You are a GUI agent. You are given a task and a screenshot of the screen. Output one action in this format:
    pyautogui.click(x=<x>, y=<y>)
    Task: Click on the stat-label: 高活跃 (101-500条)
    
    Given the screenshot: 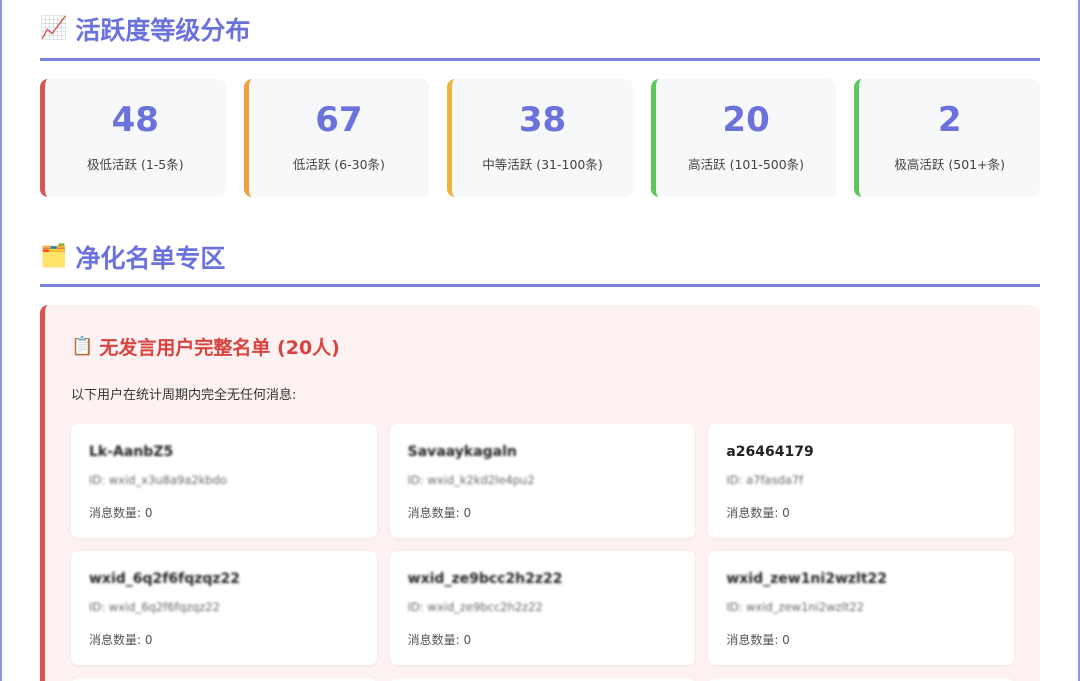 What is the action you would take?
    pyautogui.click(x=746, y=164)
    